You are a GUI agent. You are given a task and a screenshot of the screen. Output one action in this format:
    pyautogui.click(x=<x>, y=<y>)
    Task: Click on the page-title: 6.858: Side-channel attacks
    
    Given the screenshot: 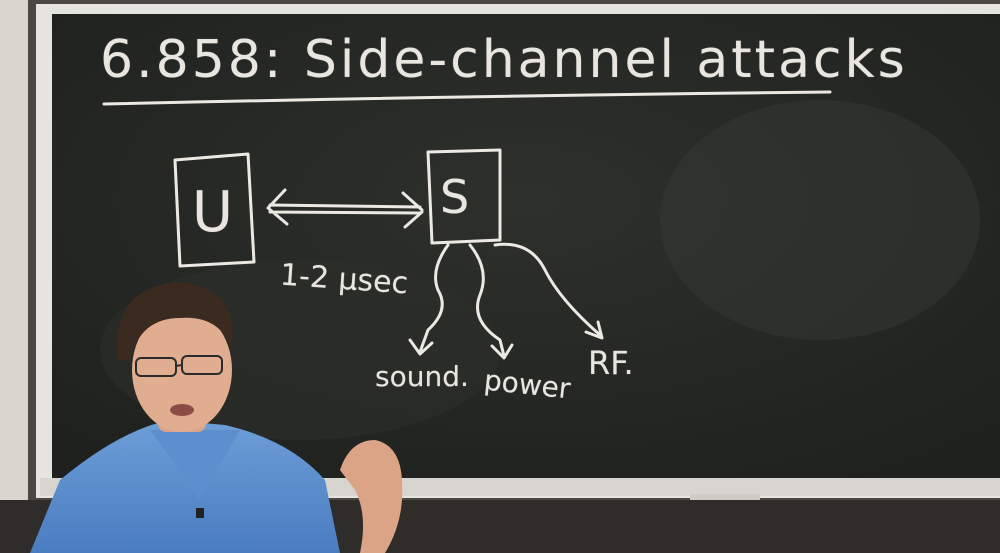 What is the action you would take?
    pyautogui.click(x=504, y=60)
    